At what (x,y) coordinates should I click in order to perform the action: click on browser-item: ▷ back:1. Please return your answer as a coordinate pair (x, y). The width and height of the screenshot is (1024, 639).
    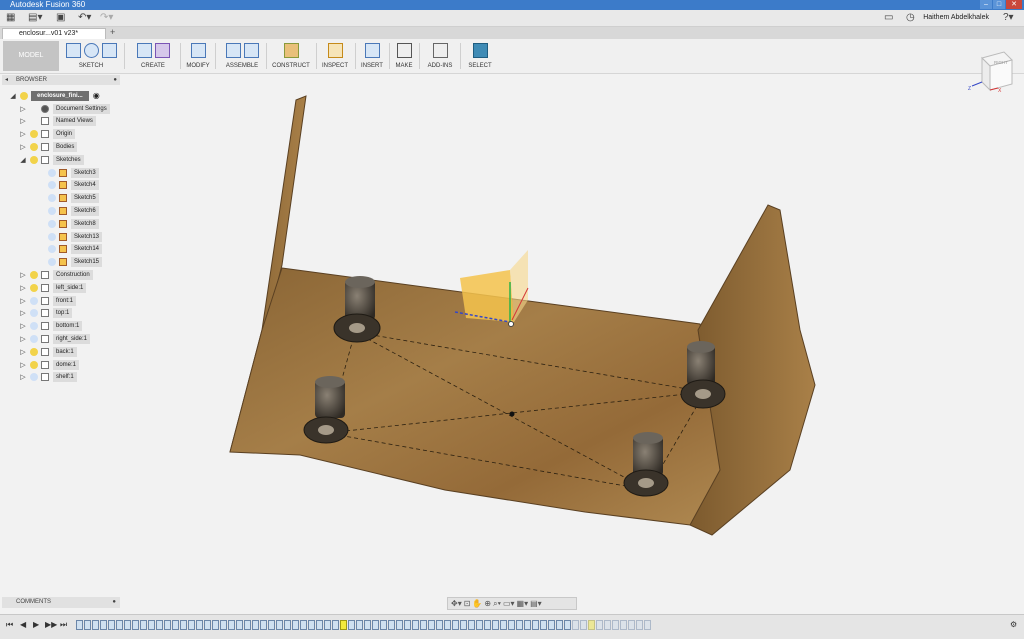
    Looking at the image, I should click on (47, 351).